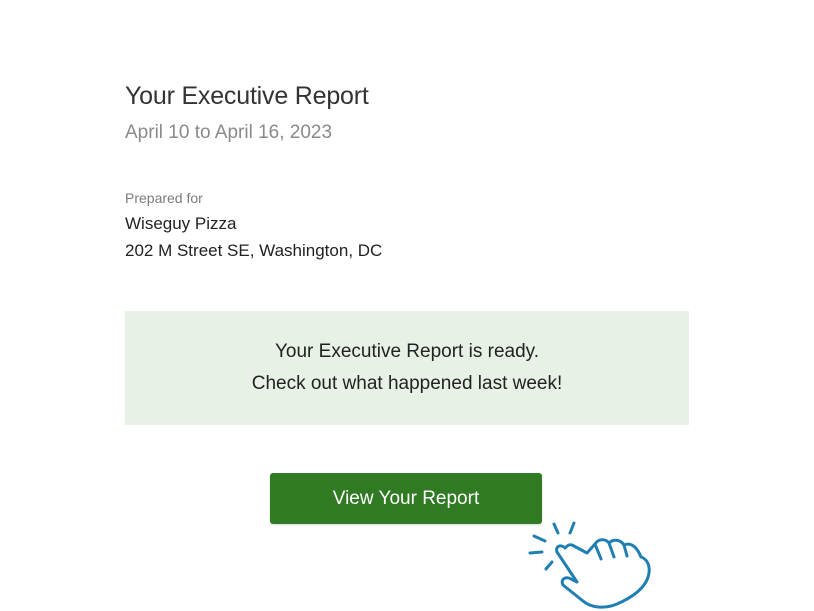 The image size is (814, 611). What do you see at coordinates (407, 383) in the screenshot?
I see `notice-line-2: Check out what happened last week!` at bounding box center [407, 383].